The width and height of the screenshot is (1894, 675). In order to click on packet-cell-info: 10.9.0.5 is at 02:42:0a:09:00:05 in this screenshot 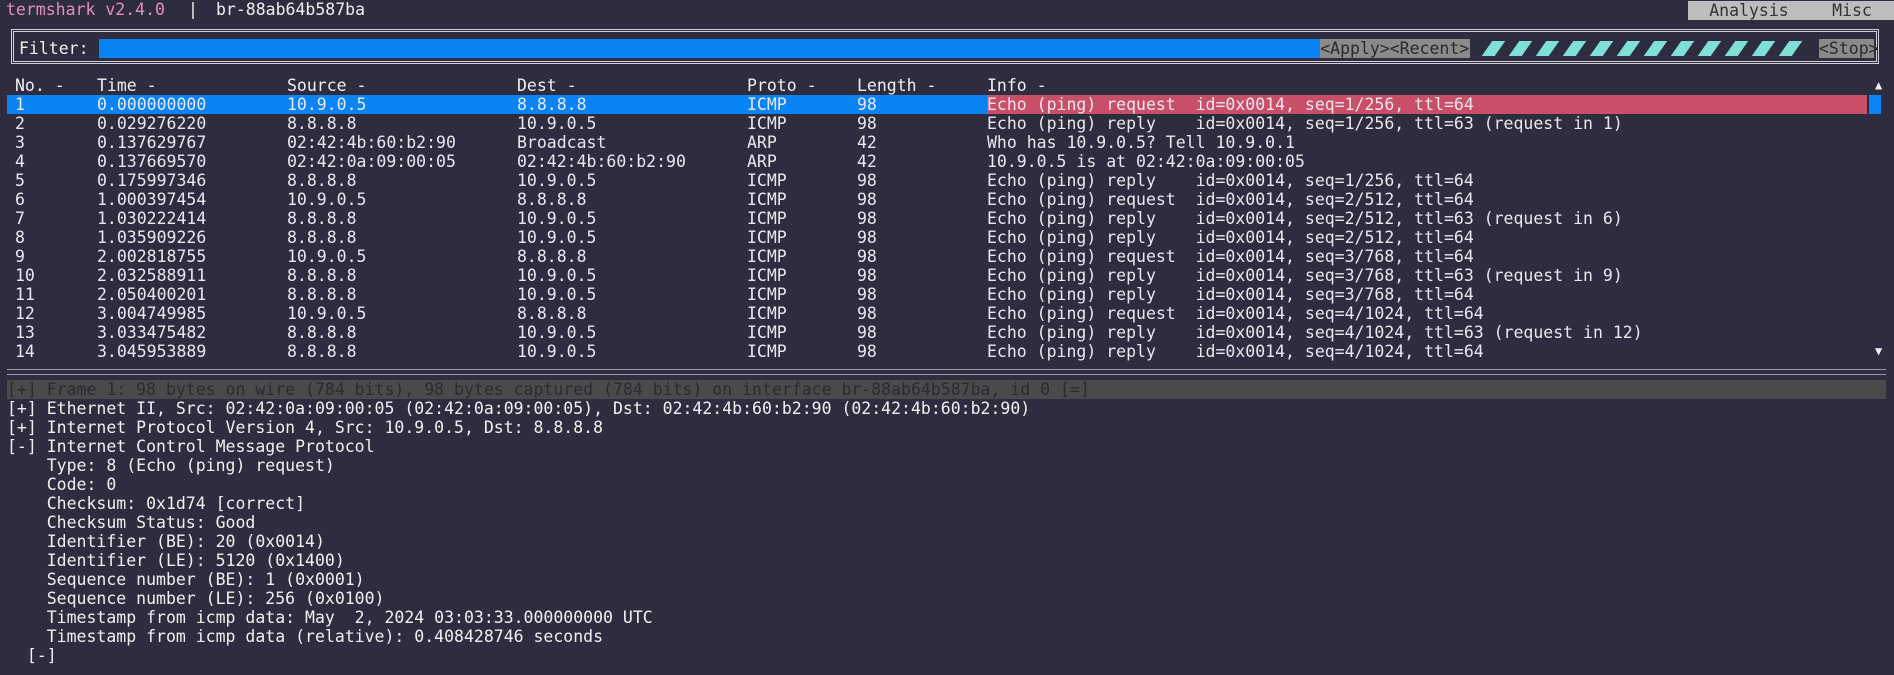, I will do `click(1146, 161)`.